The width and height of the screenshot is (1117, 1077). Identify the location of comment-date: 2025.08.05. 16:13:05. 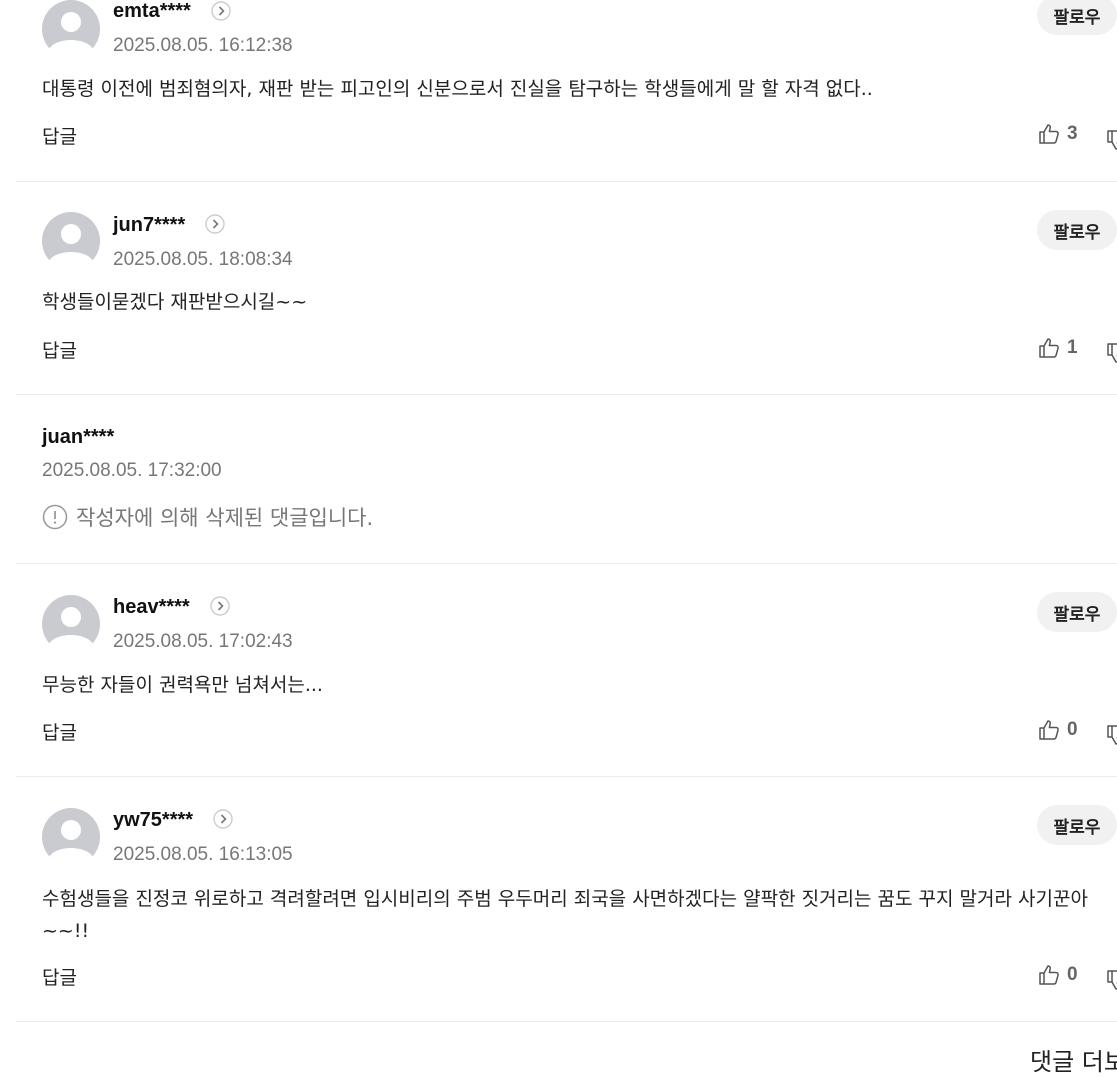
(203, 854).